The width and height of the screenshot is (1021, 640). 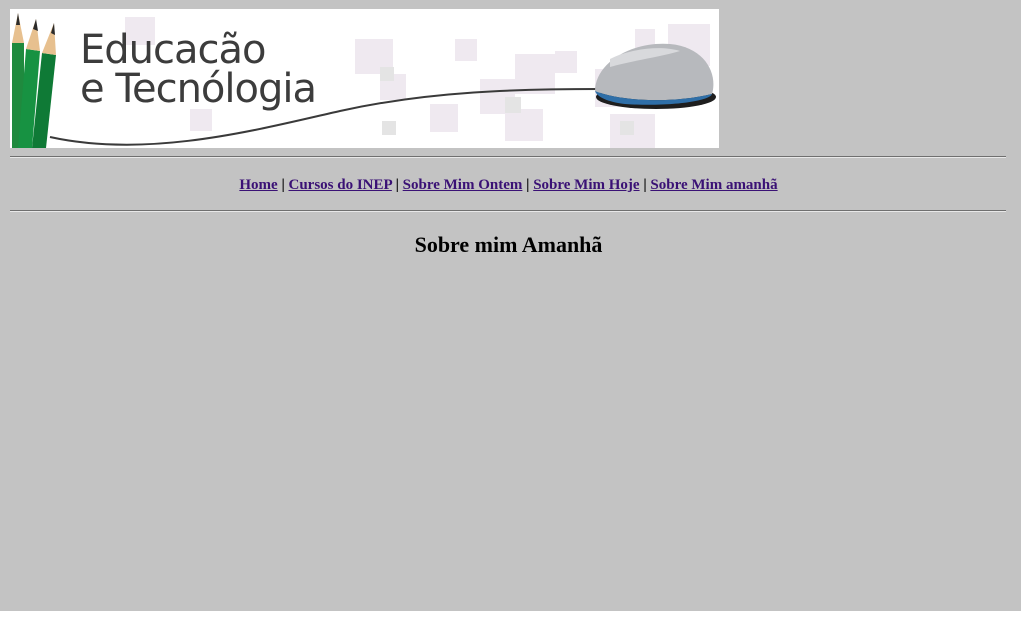 I want to click on nav-link-home: Home, so click(x=258, y=185).